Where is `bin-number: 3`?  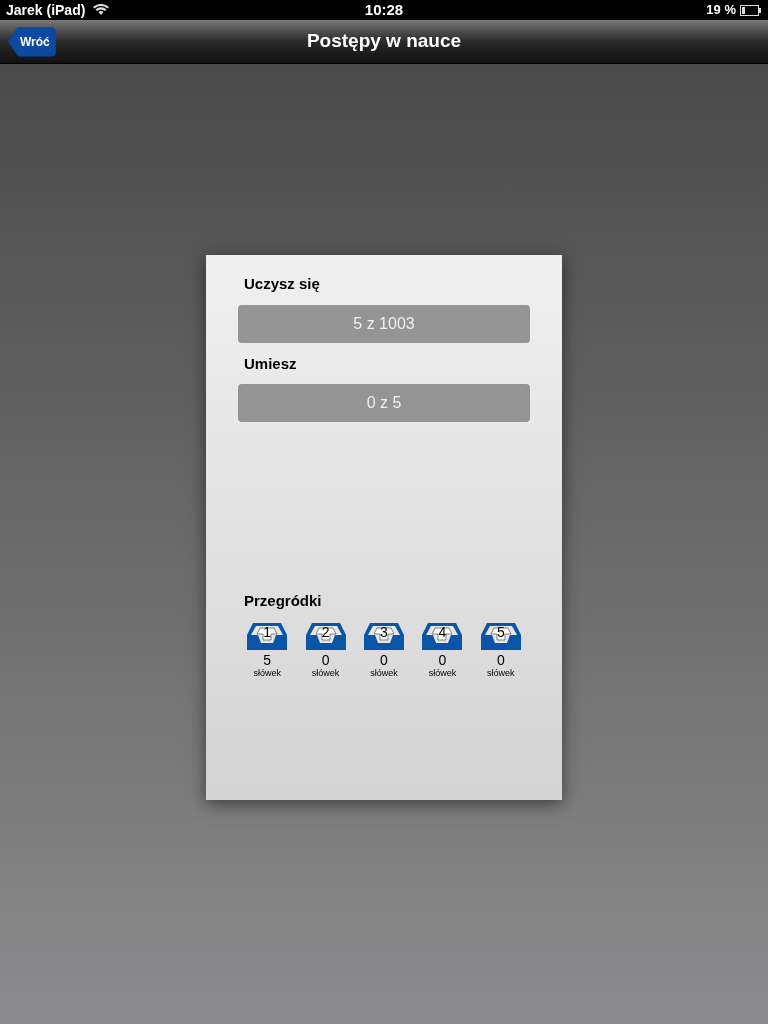
bin-number: 3 is located at coordinates (384, 631).